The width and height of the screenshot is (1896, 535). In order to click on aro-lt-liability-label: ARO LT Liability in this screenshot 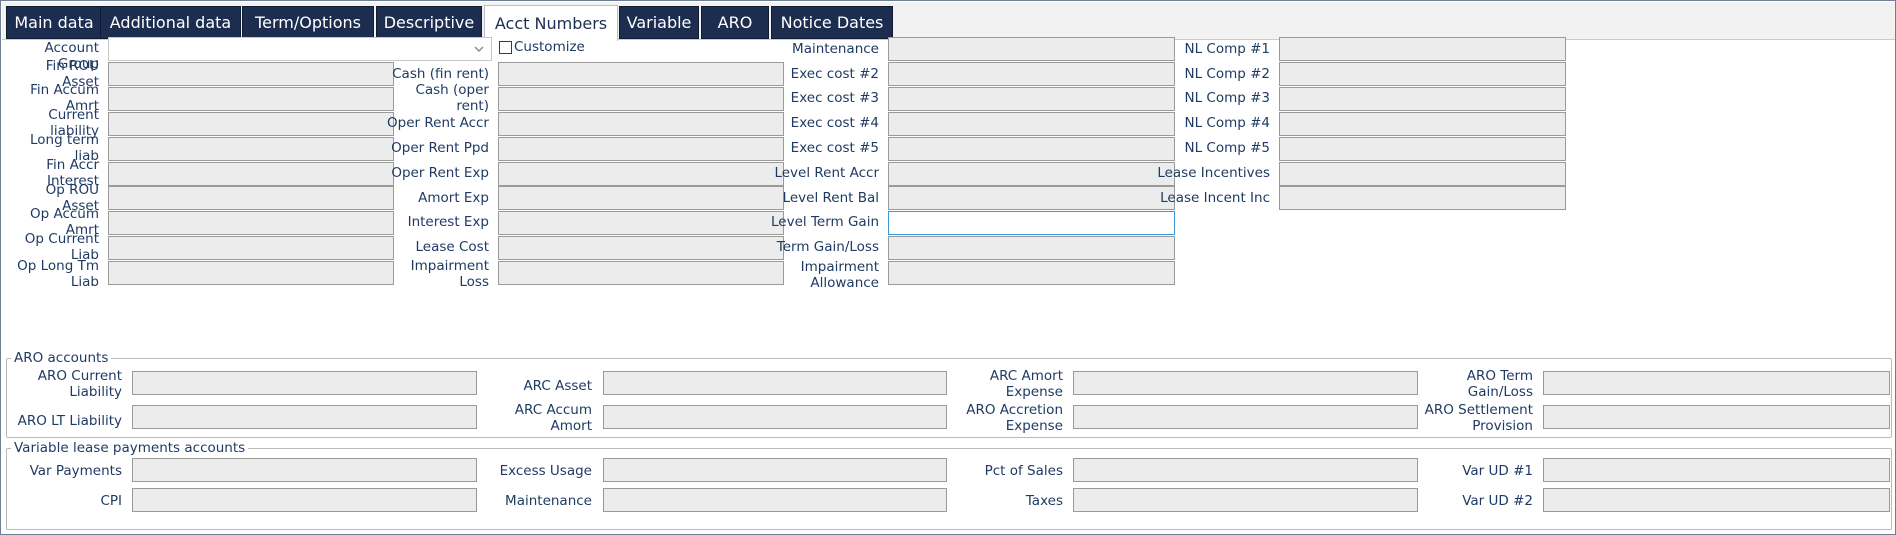, I will do `click(69, 421)`.